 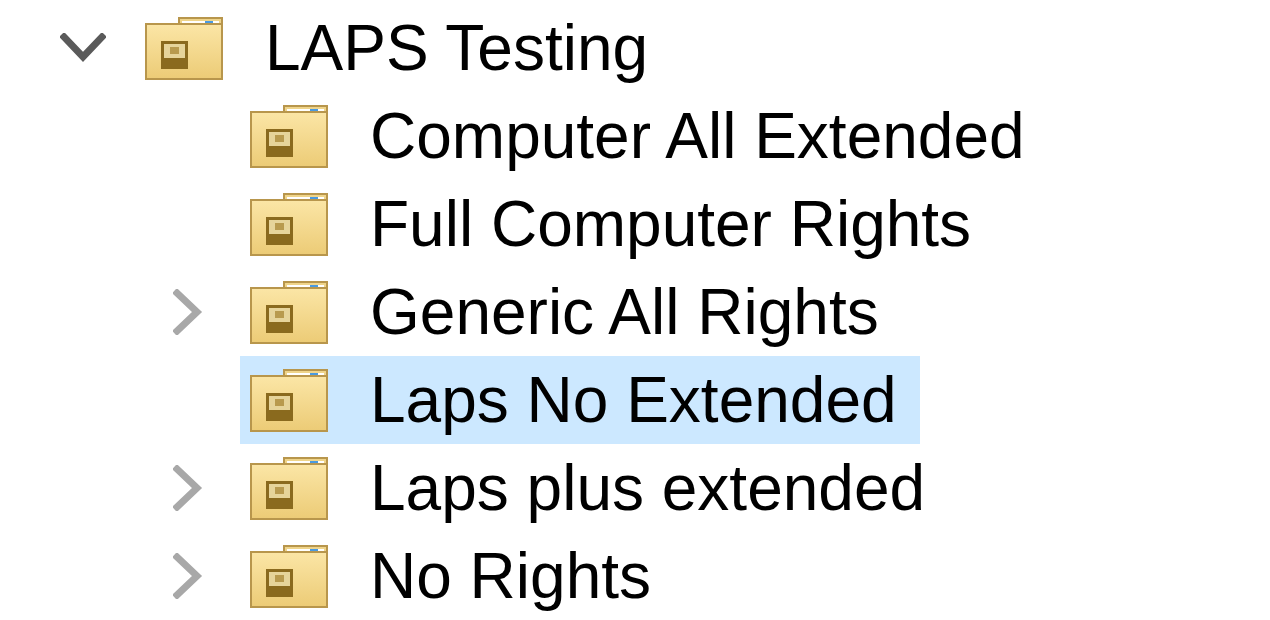 What do you see at coordinates (644, 136) in the screenshot?
I see `tree-item: Computer All Extended` at bounding box center [644, 136].